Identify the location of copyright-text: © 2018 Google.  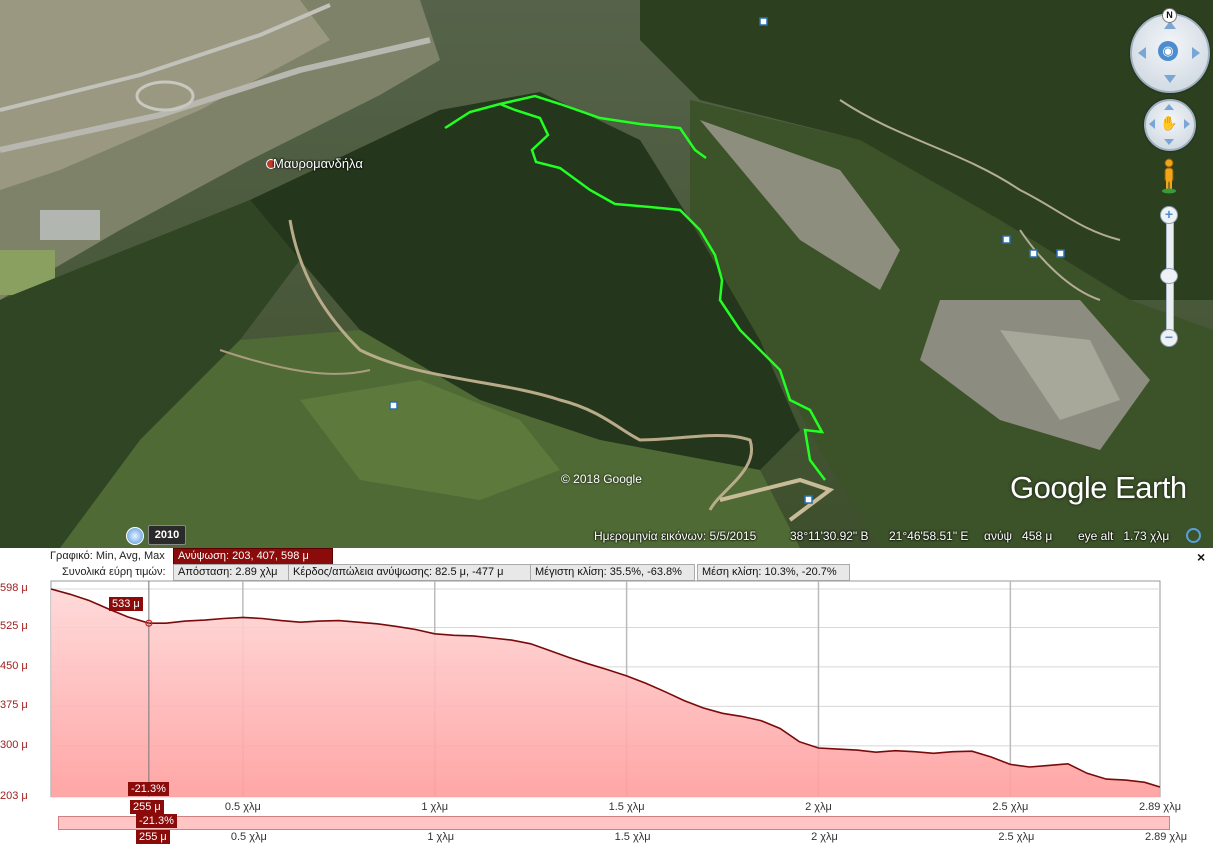
(601, 479).